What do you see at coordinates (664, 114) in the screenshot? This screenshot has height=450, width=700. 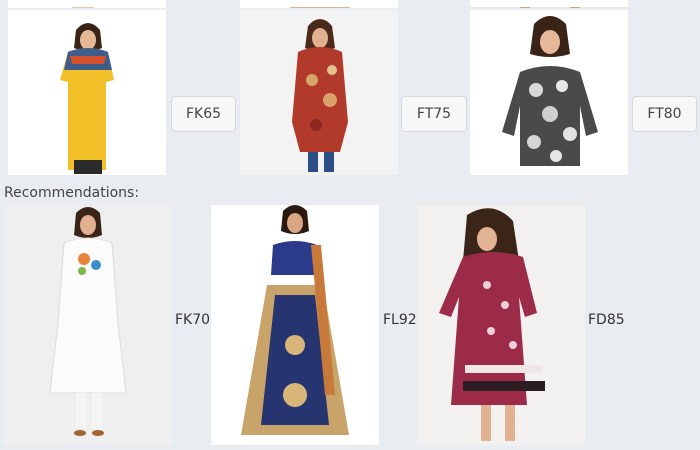 I see `code-button-ft80: FT80` at bounding box center [664, 114].